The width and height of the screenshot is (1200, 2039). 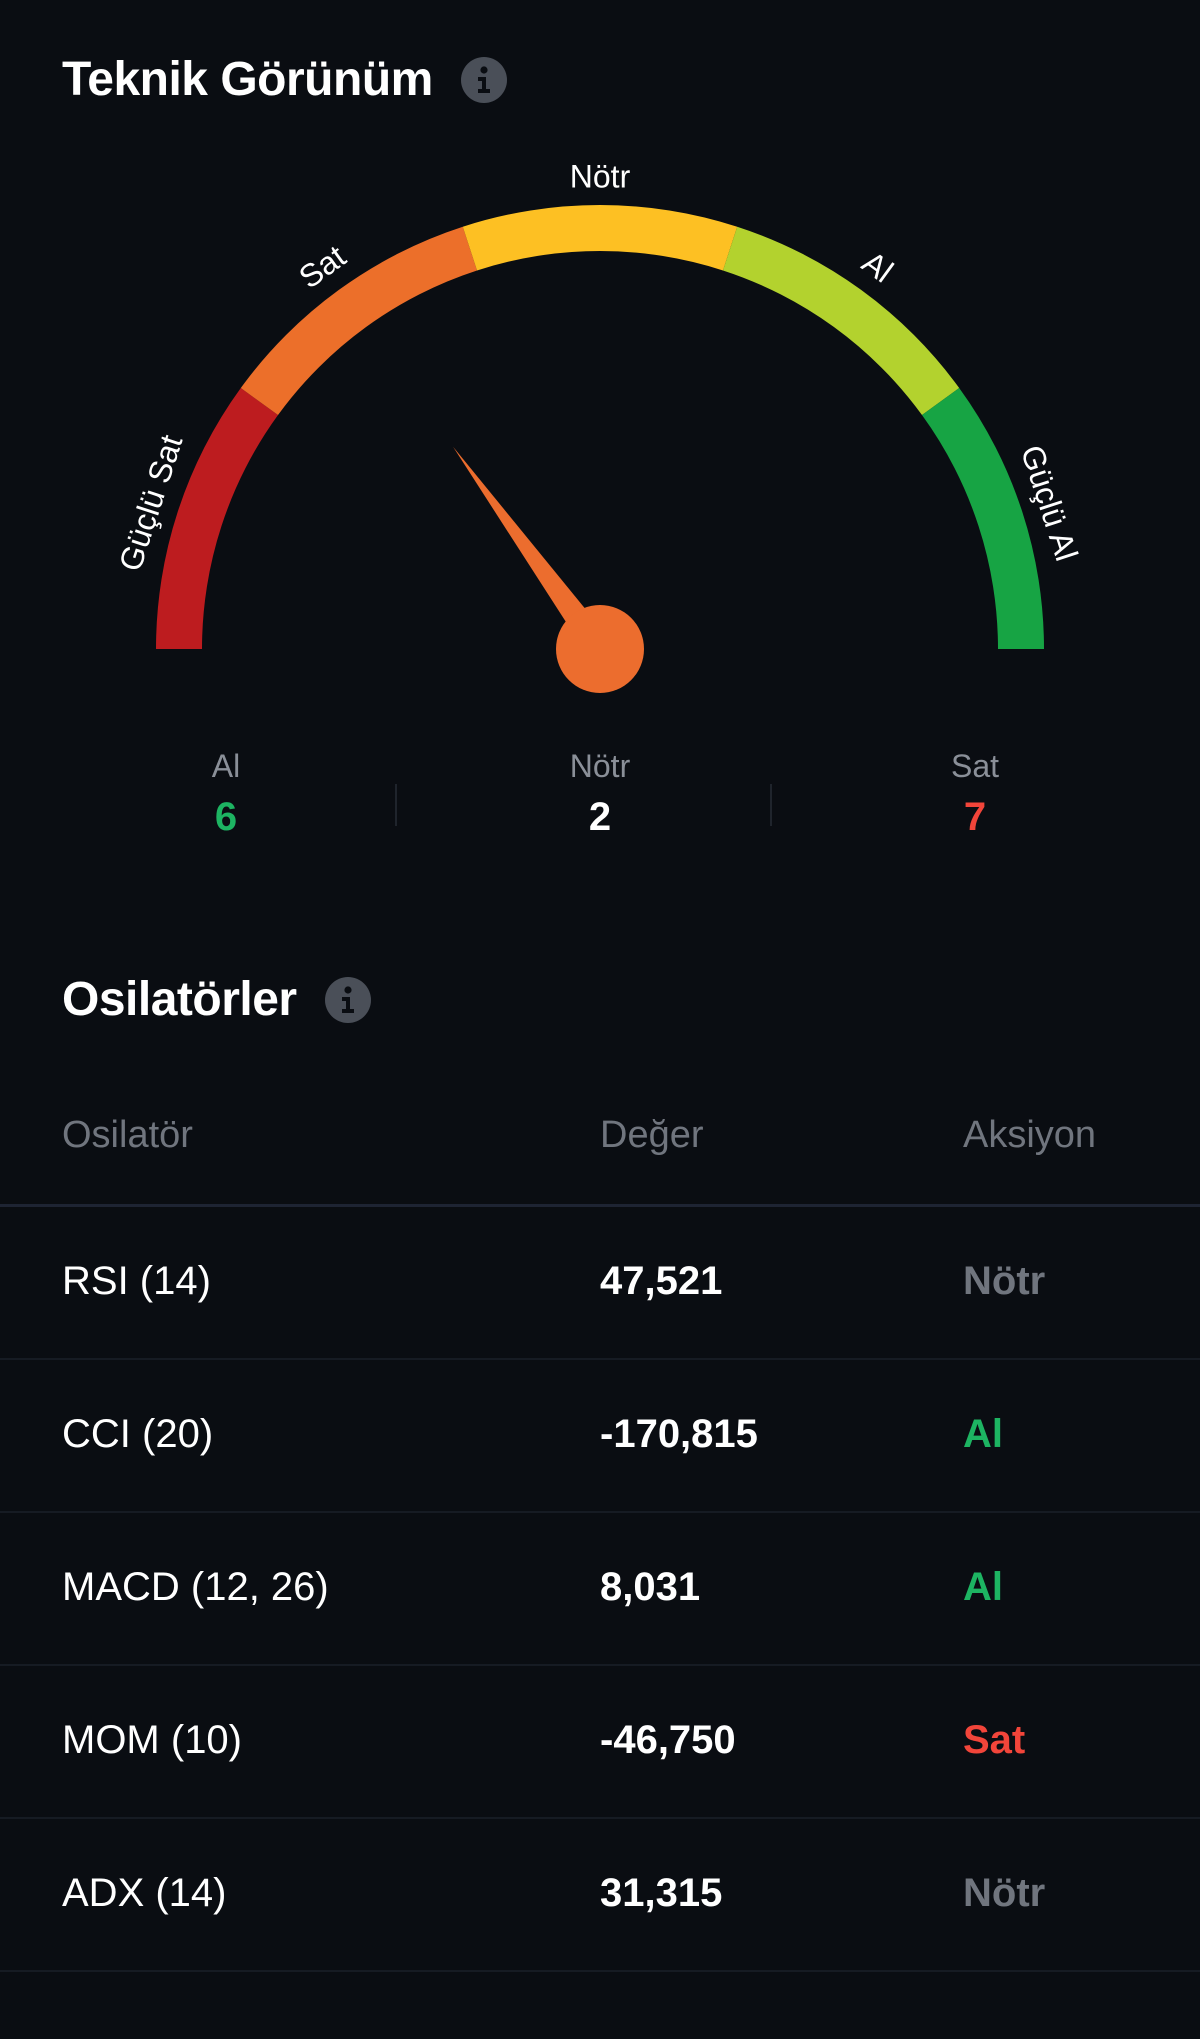 I want to click on table-row: MOM (10) -46,750 Sat, so click(x=600, y=1742).